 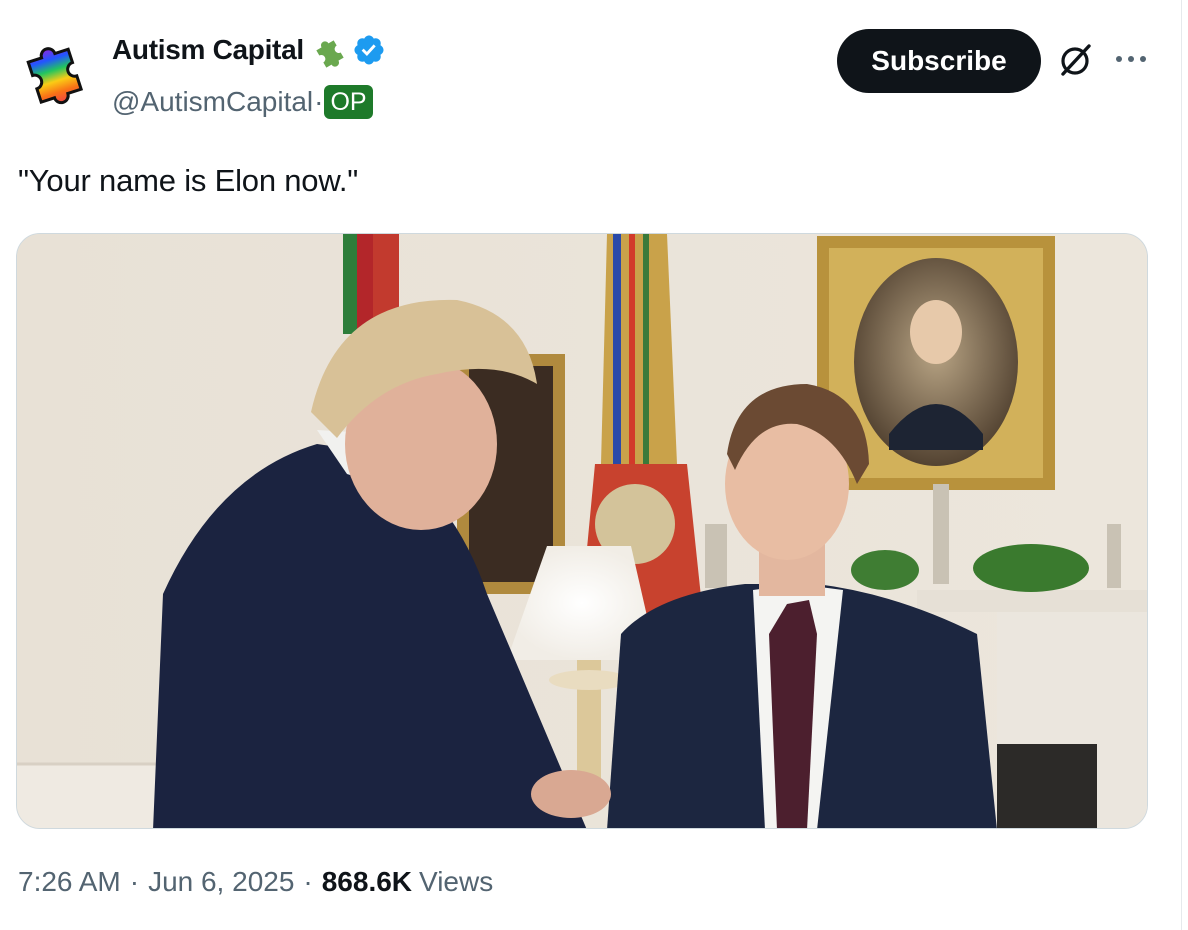 I want to click on post-meta: 7:26 AM · Jun 6, 2025 · 868.6K Views, so click(x=255, y=882).